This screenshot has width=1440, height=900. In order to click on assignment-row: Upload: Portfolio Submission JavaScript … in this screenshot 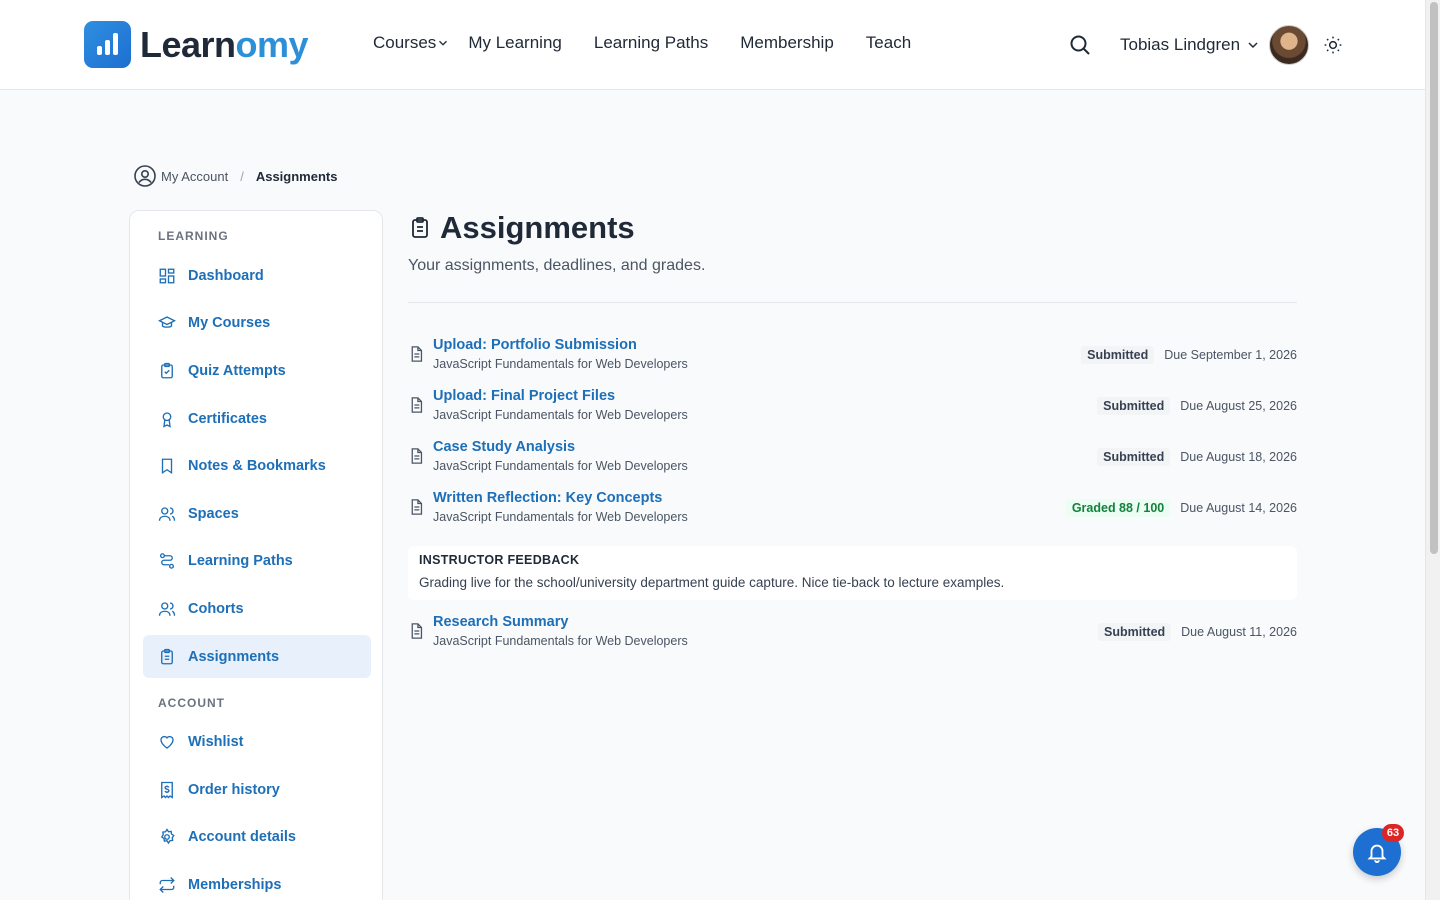, I will do `click(852, 357)`.